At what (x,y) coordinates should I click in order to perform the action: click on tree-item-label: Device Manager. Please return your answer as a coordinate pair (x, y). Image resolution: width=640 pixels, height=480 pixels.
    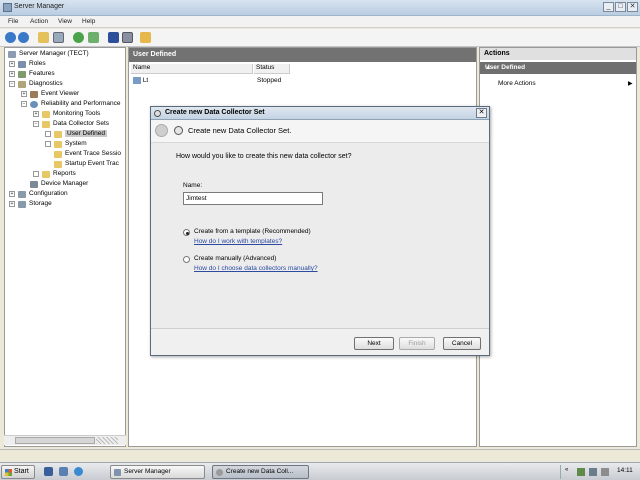
    Looking at the image, I should click on (65, 183).